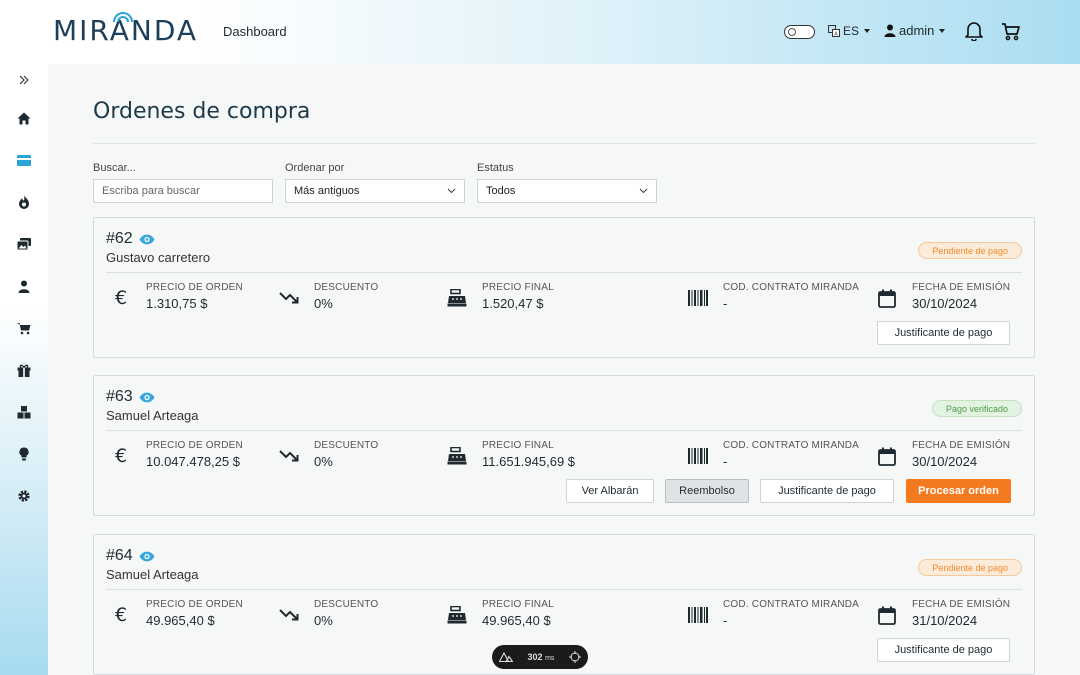 The height and width of the screenshot is (675, 1080). What do you see at coordinates (958, 491) in the screenshot?
I see `process-order-button: Procesar orden` at bounding box center [958, 491].